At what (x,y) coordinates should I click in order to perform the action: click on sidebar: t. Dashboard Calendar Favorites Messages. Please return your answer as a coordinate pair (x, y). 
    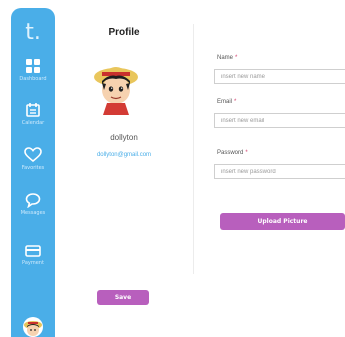
    Looking at the image, I should click on (33, 172).